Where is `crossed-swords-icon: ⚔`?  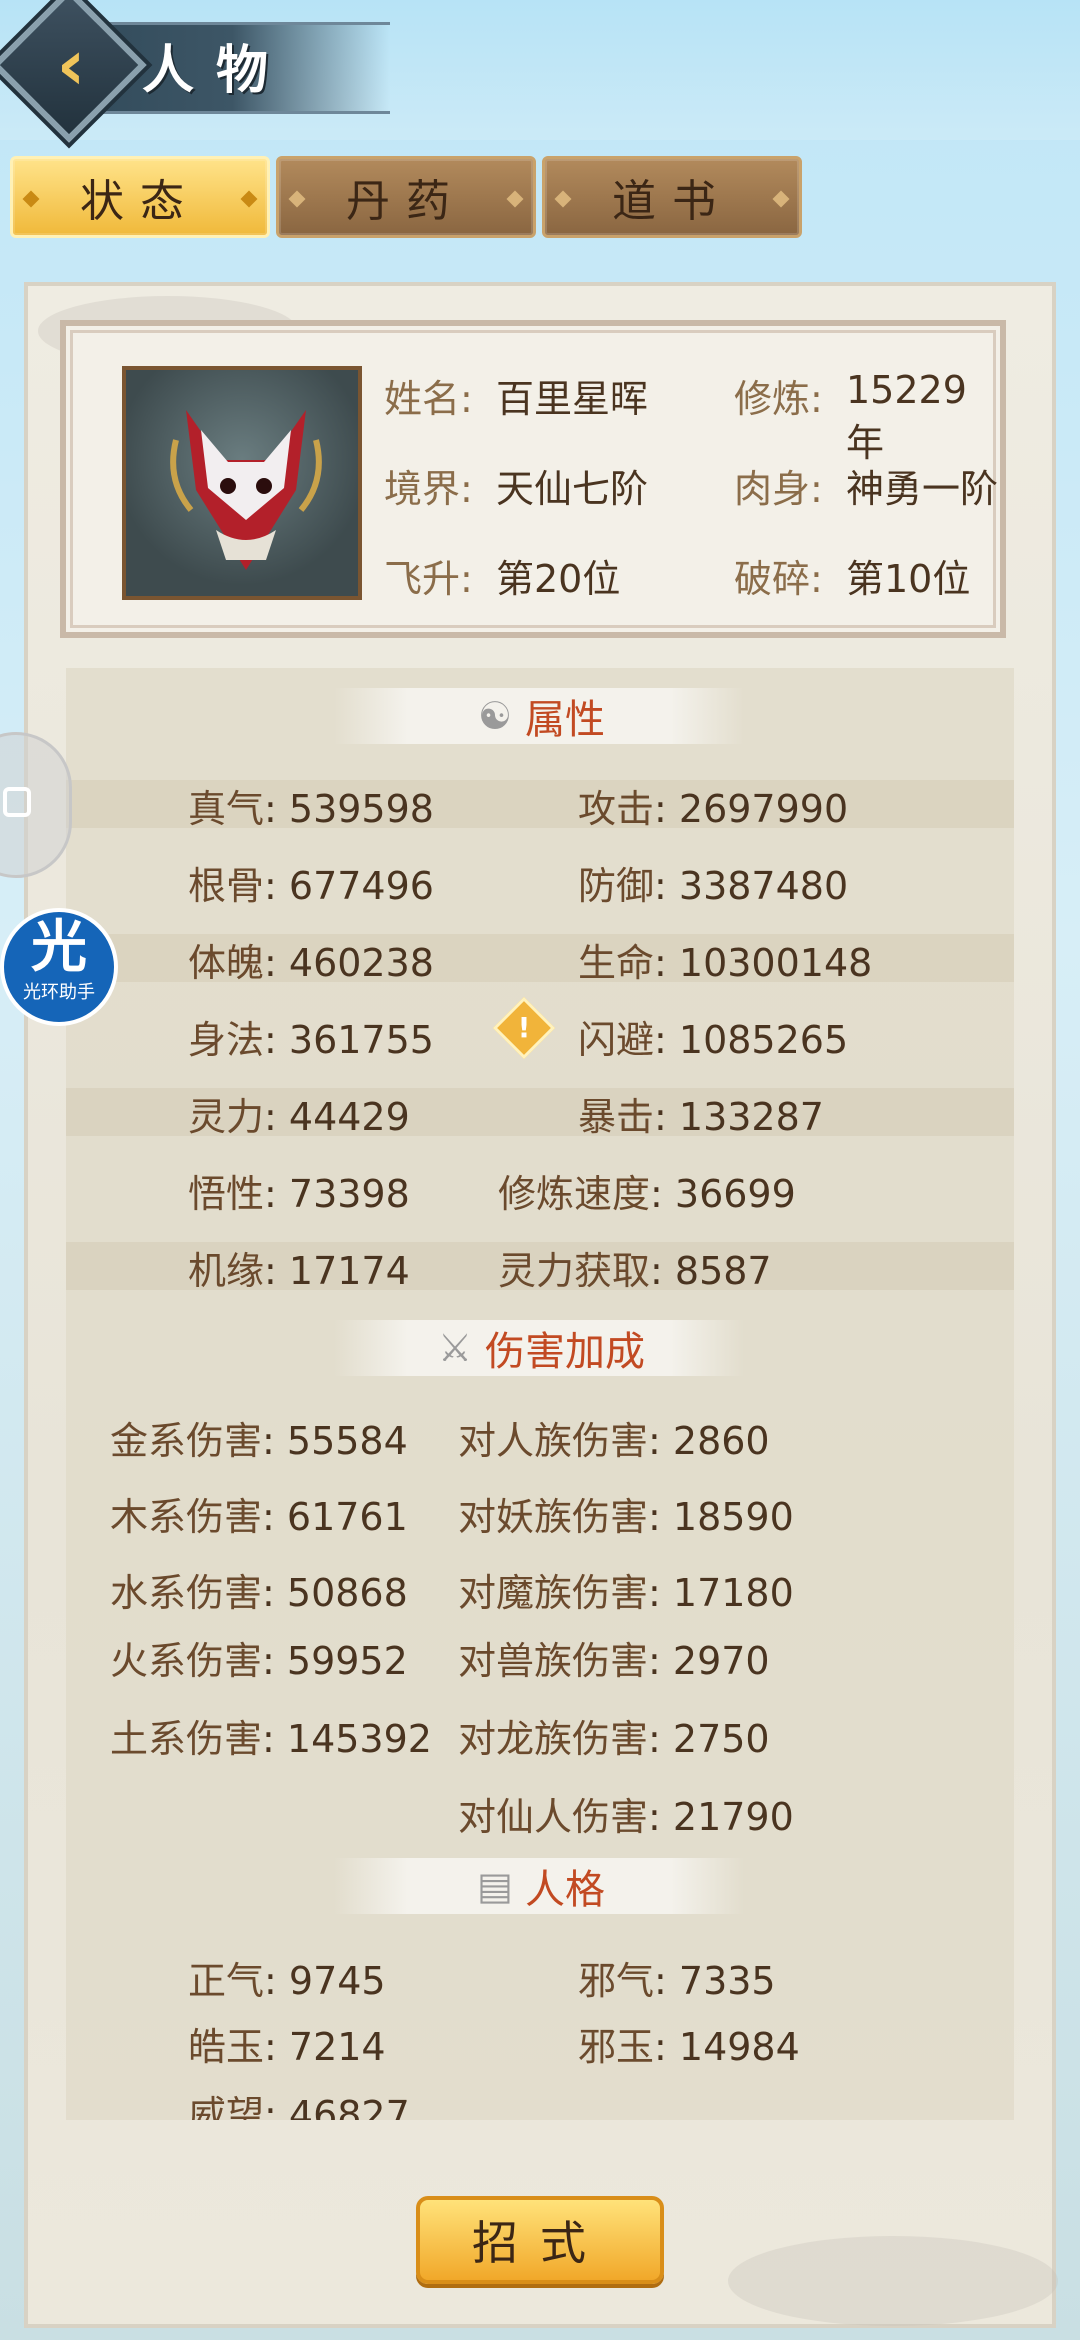 crossed-swords-icon: ⚔ is located at coordinates (455, 1348).